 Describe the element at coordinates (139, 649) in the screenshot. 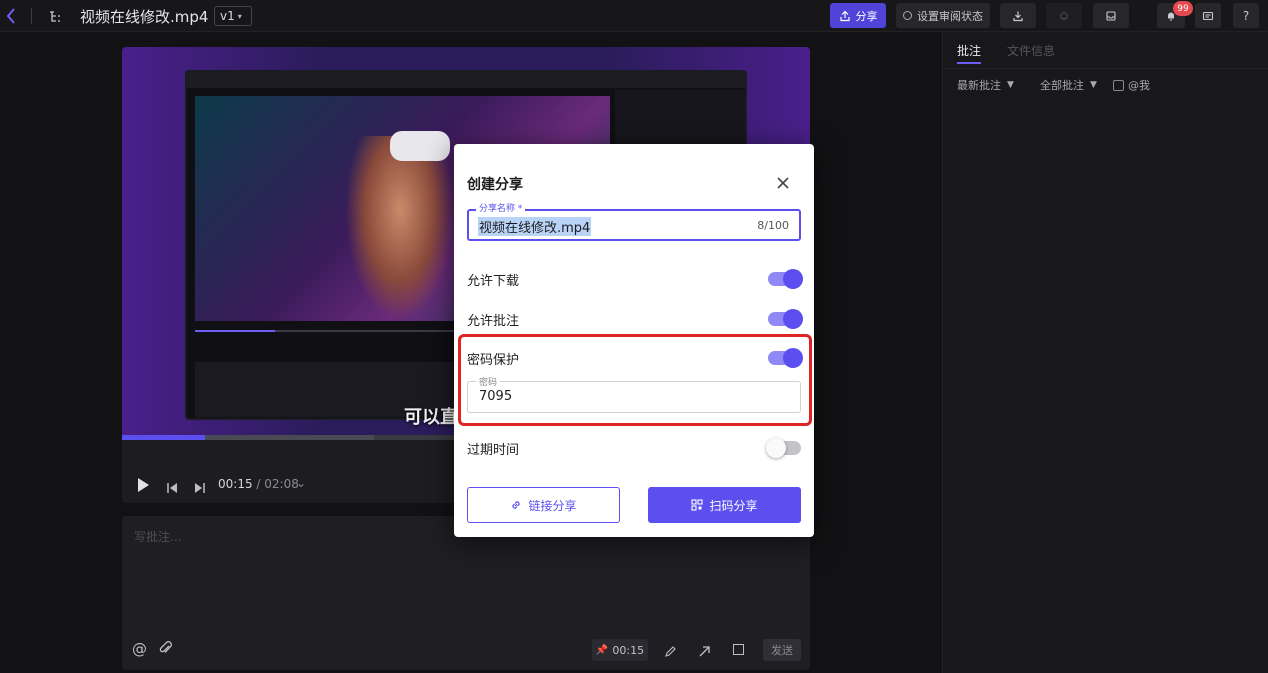

I see `mention-icon: @` at that location.